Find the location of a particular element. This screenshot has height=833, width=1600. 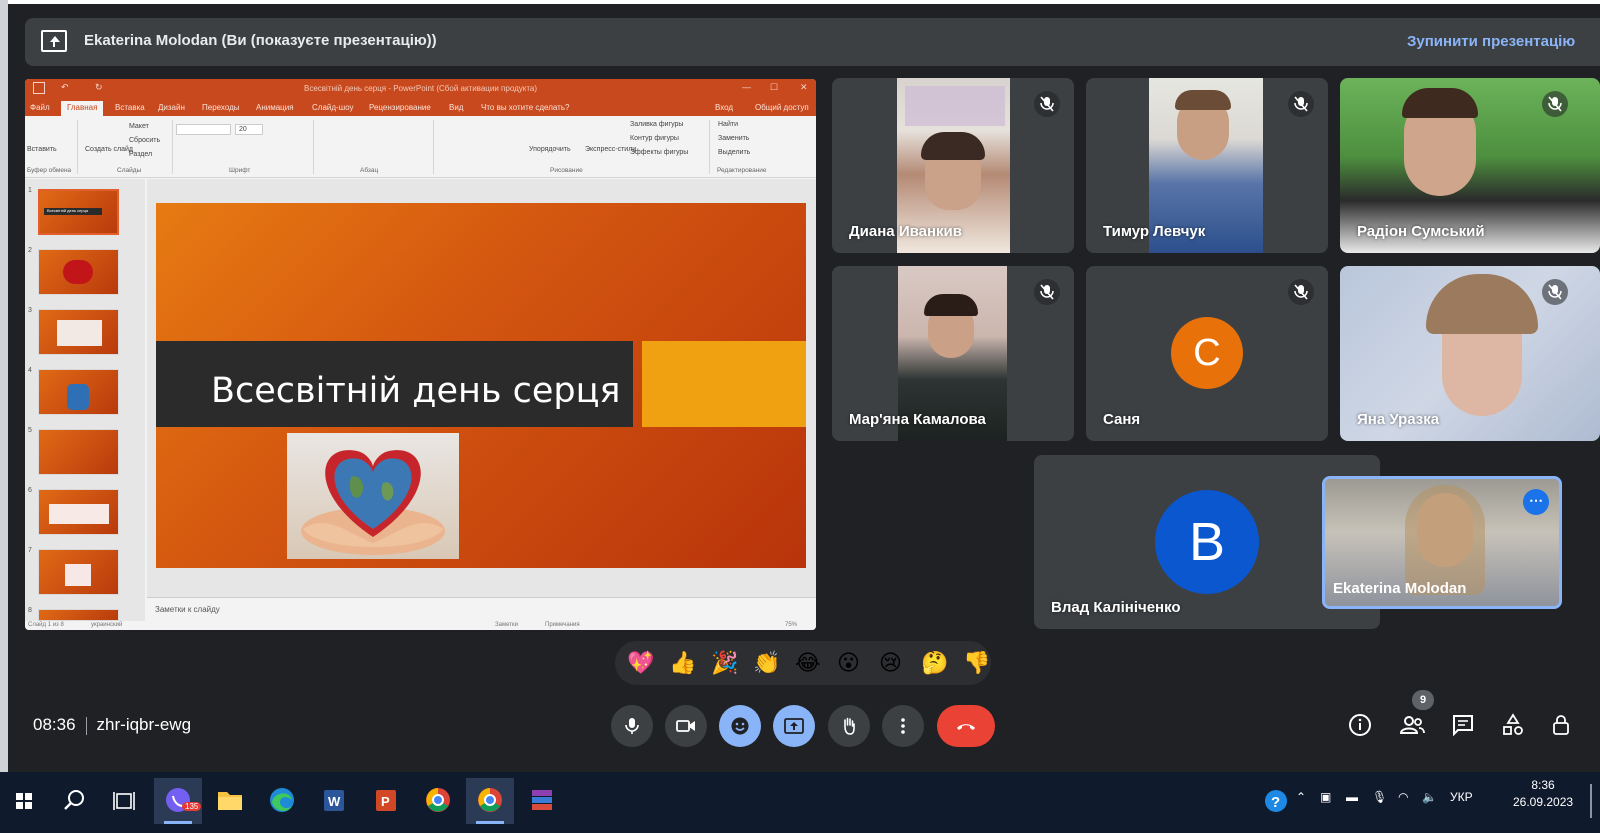

language-indicator: УКР is located at coordinates (1461, 797).